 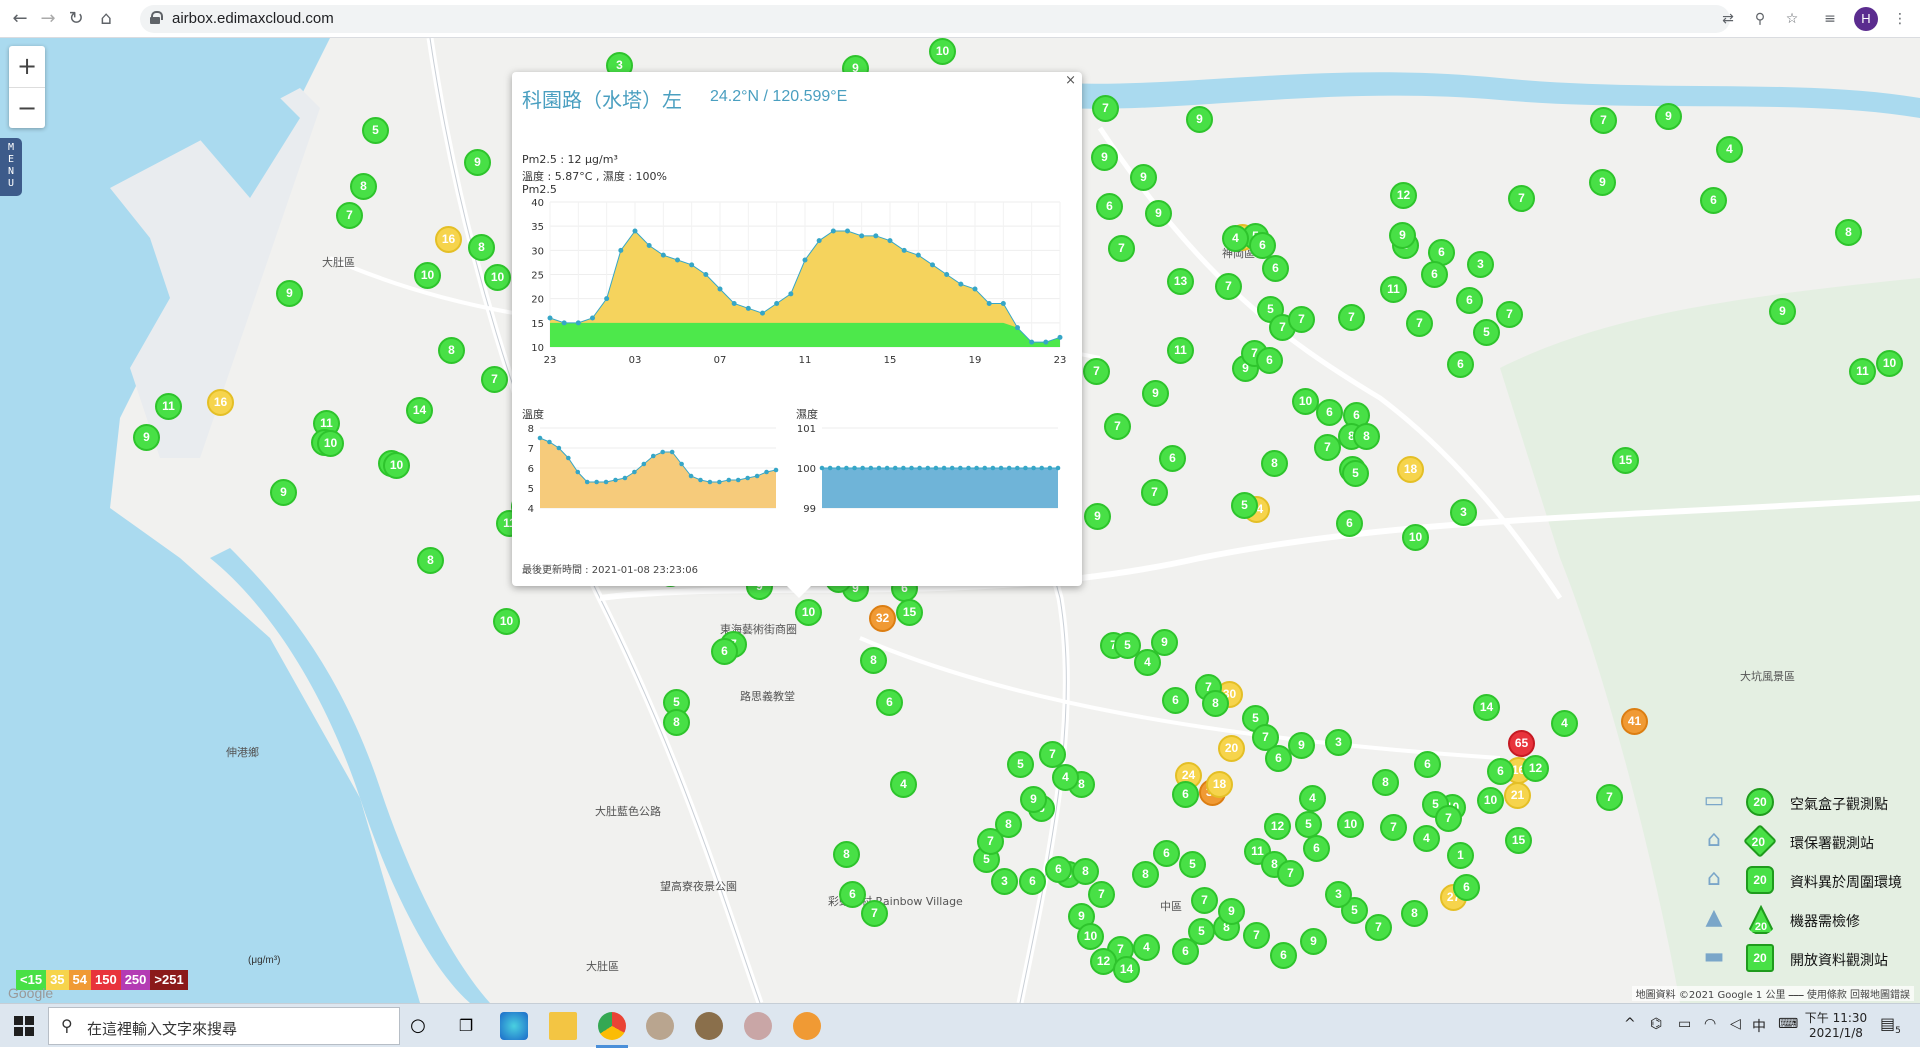 I want to click on home-icon: ⌂, so click(x=106, y=19).